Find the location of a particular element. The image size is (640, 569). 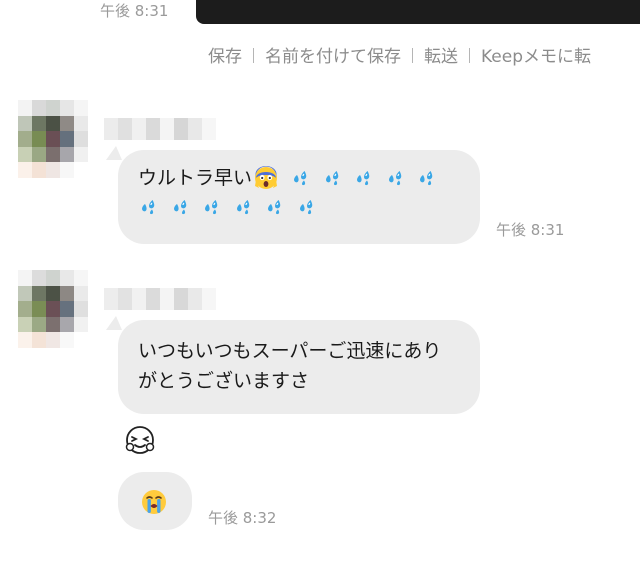

save-as-link: 名前を付けて保存 is located at coordinates (333, 57).